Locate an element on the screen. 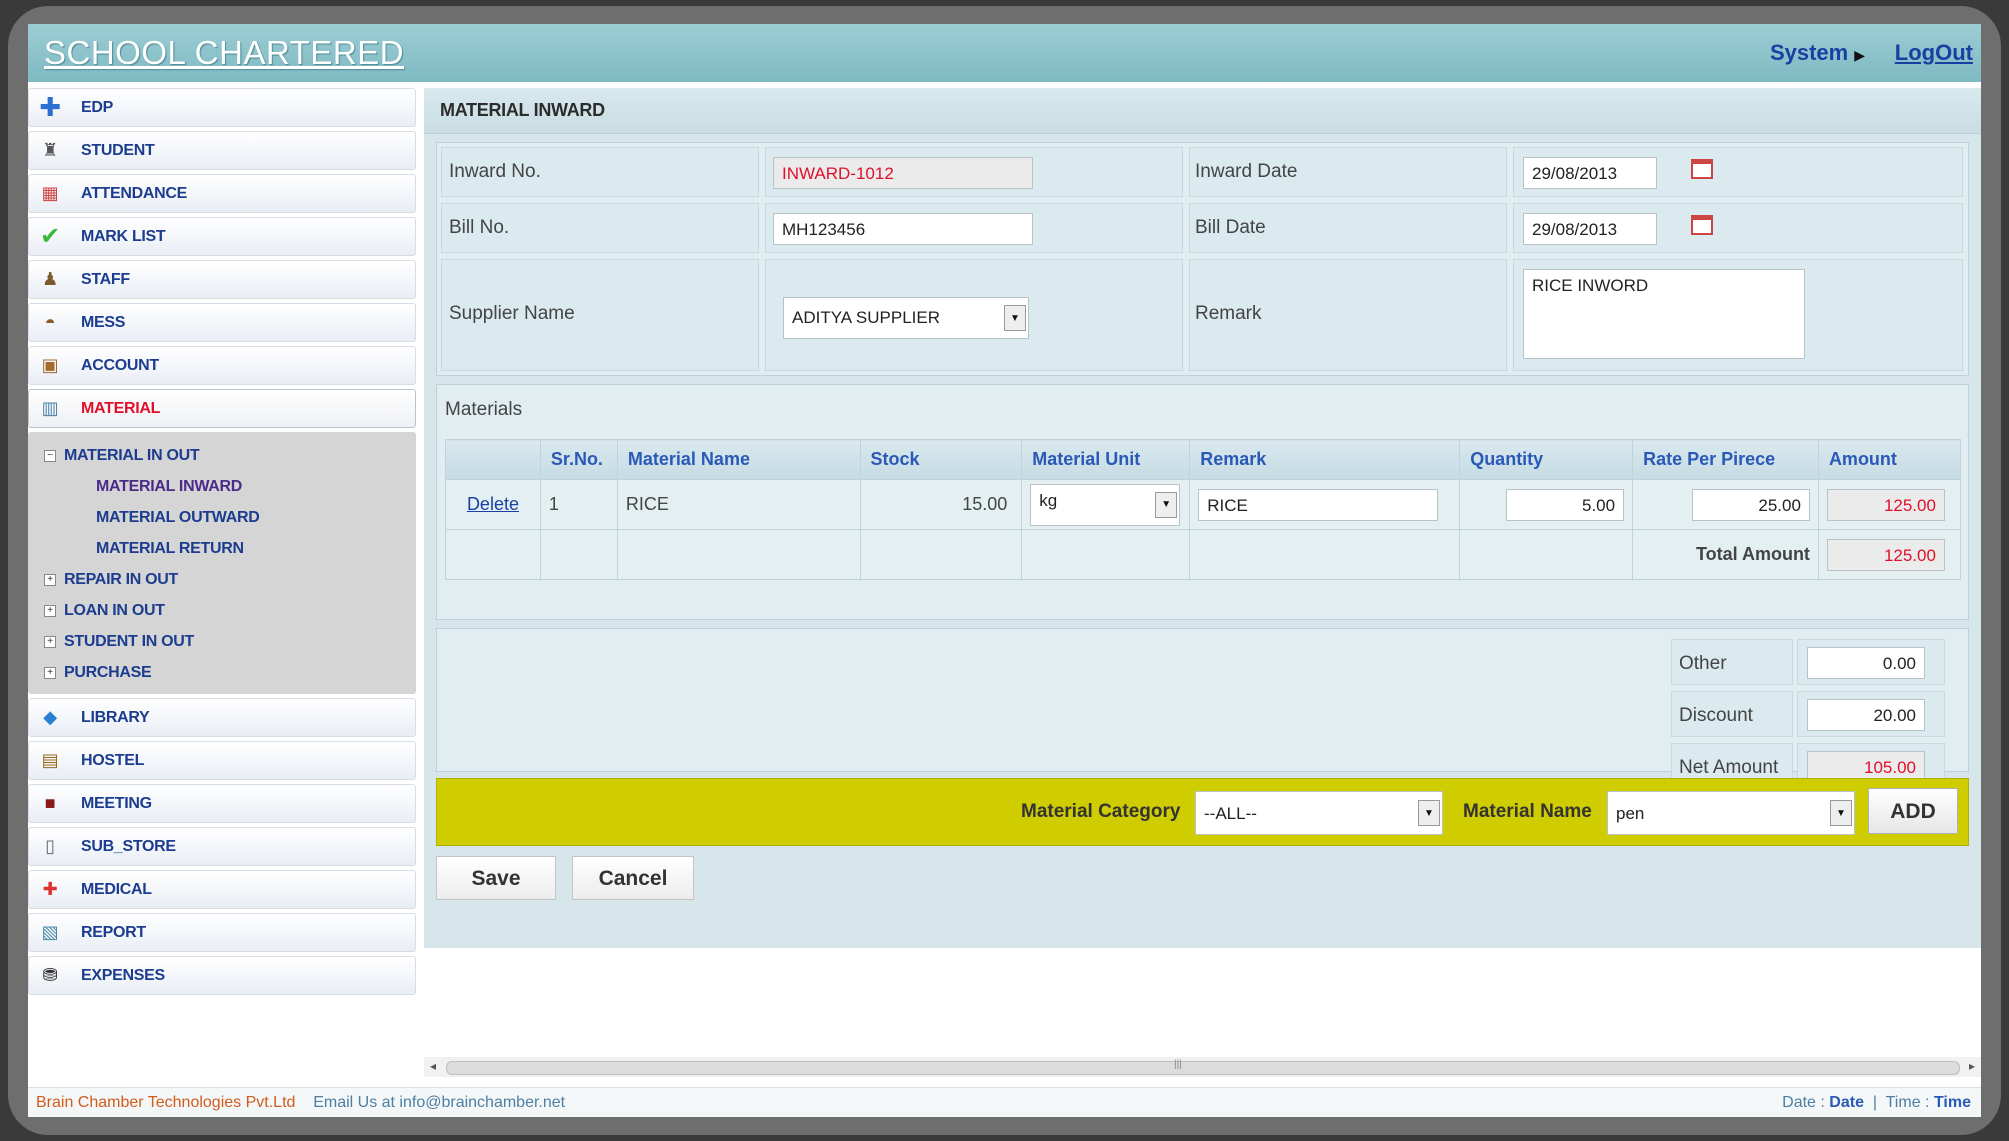 Image resolution: width=2009 pixels, height=1141 pixels. mess-icon: ◓ is located at coordinates (50, 322).